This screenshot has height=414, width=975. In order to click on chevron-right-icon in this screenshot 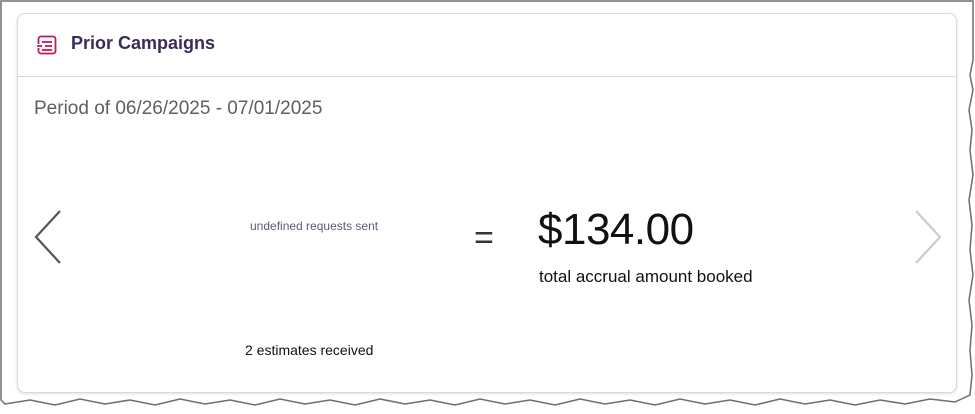, I will do `click(928, 237)`.